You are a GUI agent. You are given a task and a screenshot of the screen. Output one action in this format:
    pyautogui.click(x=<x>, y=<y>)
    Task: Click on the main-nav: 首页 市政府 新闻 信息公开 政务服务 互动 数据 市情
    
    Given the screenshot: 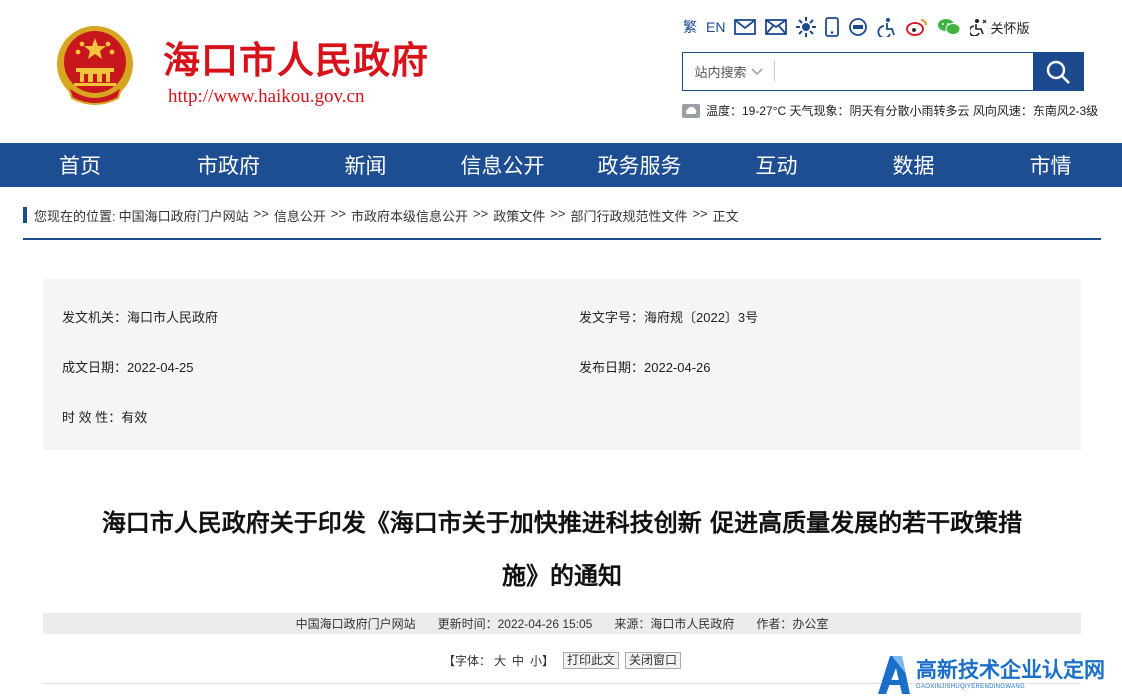 What is the action you would take?
    pyautogui.click(x=561, y=165)
    